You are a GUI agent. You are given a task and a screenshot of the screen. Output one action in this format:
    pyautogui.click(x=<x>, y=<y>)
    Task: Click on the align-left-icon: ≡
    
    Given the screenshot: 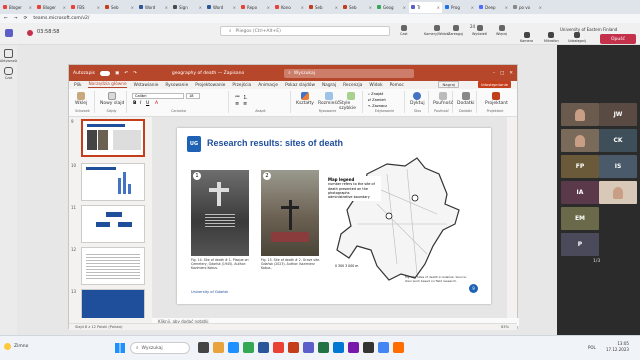 What is the action you would take?
    pyautogui.click(x=237, y=104)
    